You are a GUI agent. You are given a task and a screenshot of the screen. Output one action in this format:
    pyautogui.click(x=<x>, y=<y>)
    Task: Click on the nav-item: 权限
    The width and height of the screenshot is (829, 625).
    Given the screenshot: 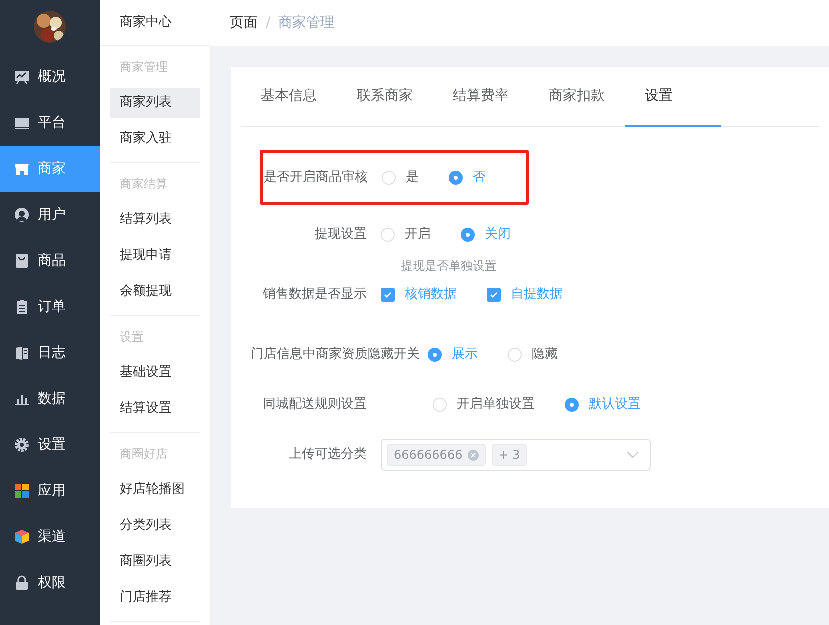 What is the action you would take?
    pyautogui.click(x=50, y=583)
    